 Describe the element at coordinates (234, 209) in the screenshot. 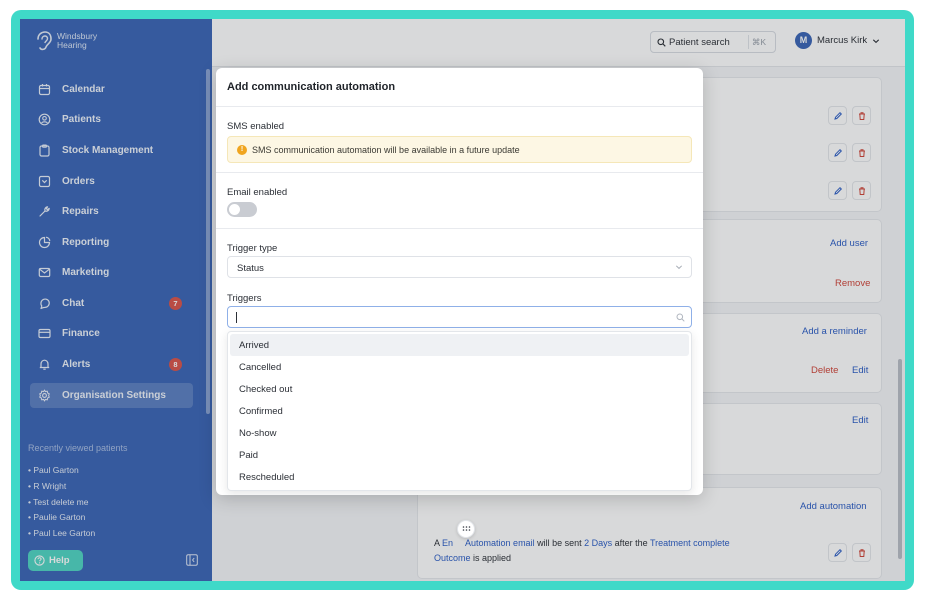

I see `toggle-knob` at that location.